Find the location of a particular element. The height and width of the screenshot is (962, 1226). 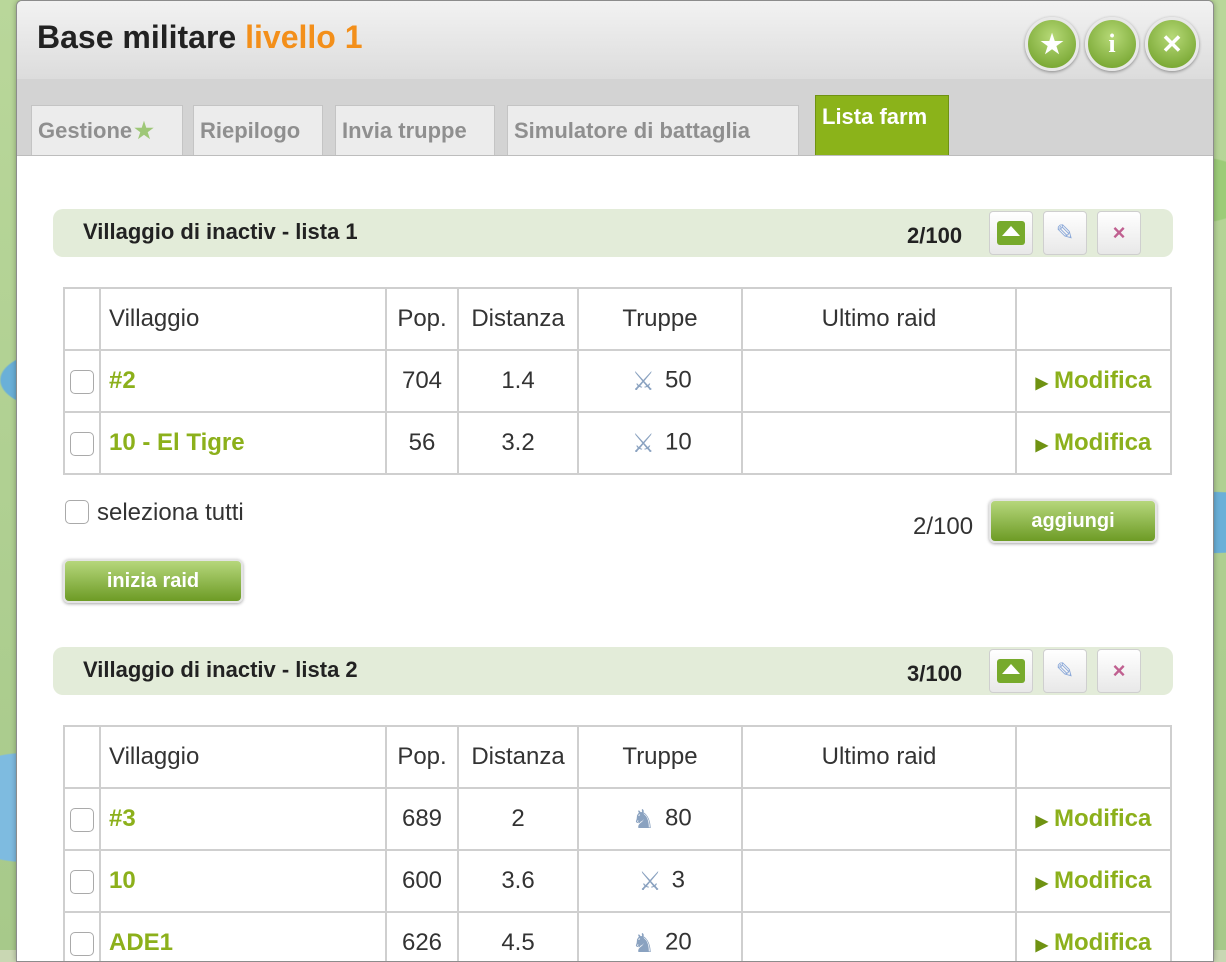

tab-label: Riepilogo is located at coordinates (250, 130).